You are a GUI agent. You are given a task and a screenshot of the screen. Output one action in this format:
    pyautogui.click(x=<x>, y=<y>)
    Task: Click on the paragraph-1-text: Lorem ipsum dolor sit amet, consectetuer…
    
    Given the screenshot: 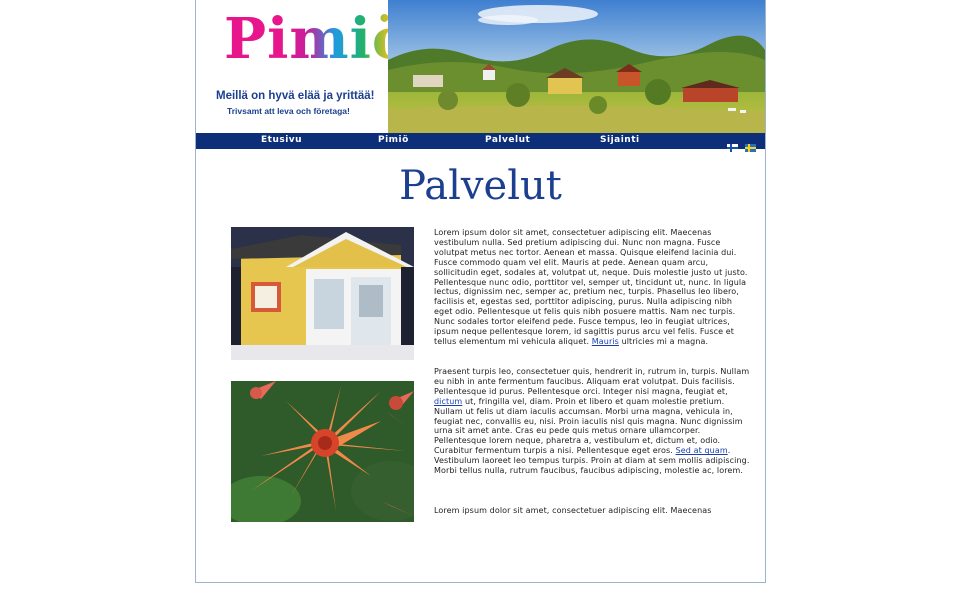 What is the action you would take?
    pyautogui.click(x=591, y=287)
    